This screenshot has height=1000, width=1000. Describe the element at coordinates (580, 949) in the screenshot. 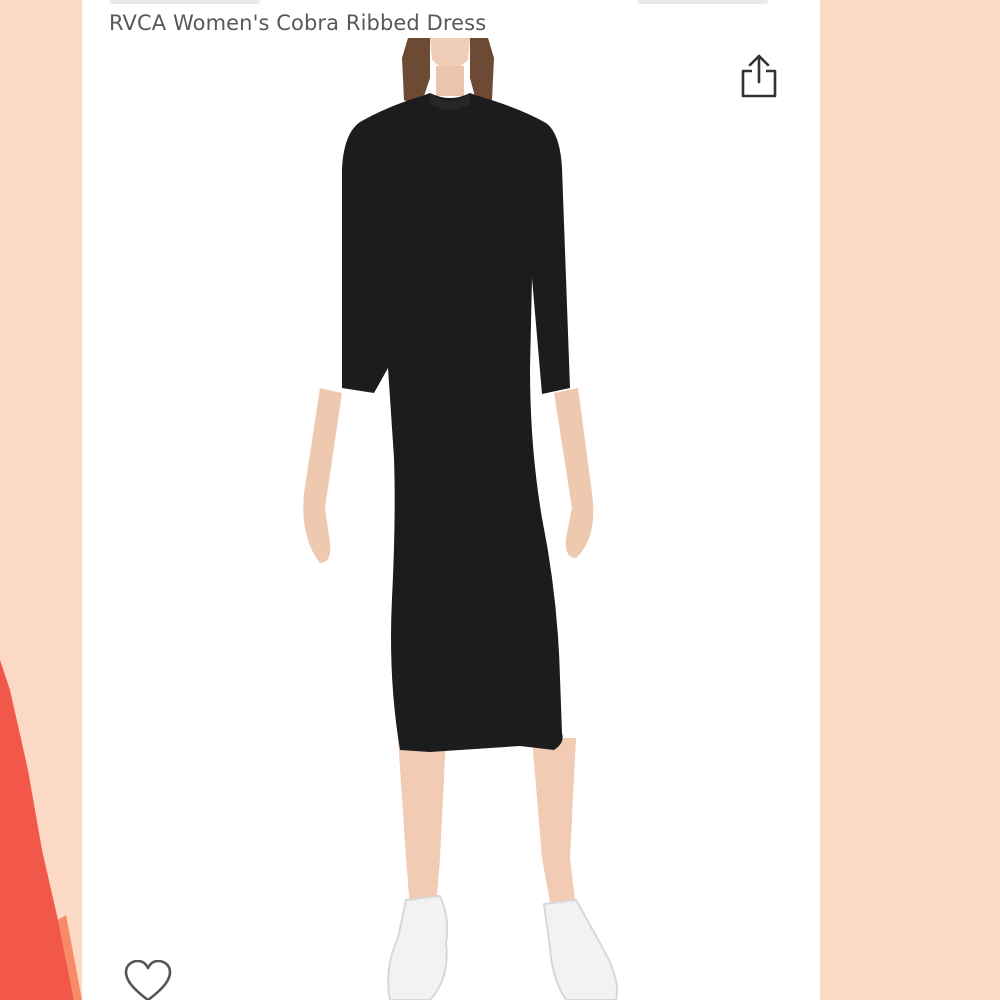

I see `right-sneaker` at that location.